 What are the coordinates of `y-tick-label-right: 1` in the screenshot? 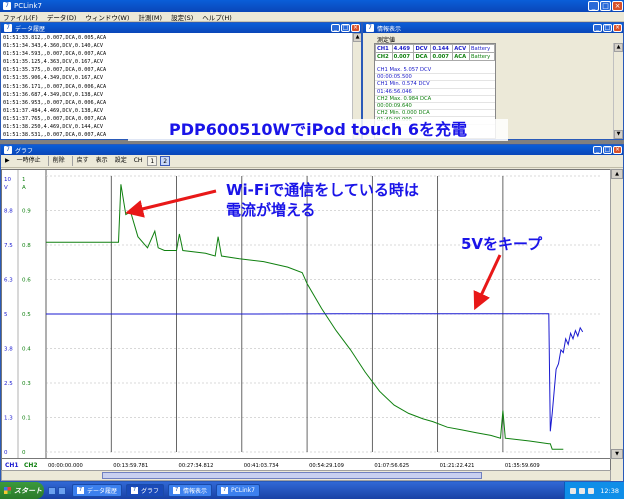 It's located at (24, 180).